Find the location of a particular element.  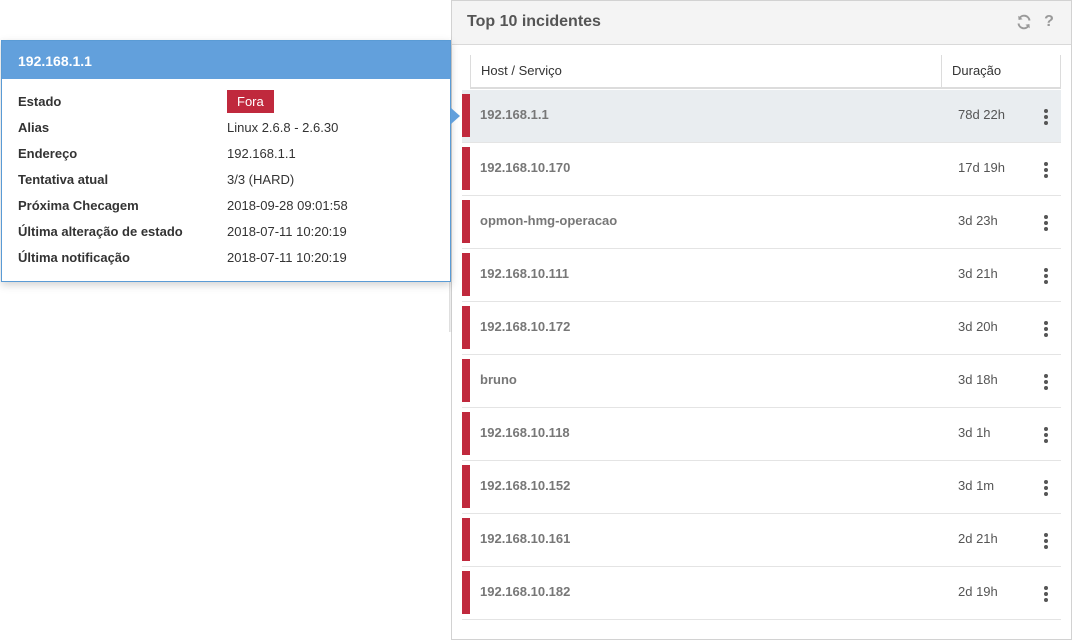

duration-value: 3d 18h is located at coordinates (978, 379).